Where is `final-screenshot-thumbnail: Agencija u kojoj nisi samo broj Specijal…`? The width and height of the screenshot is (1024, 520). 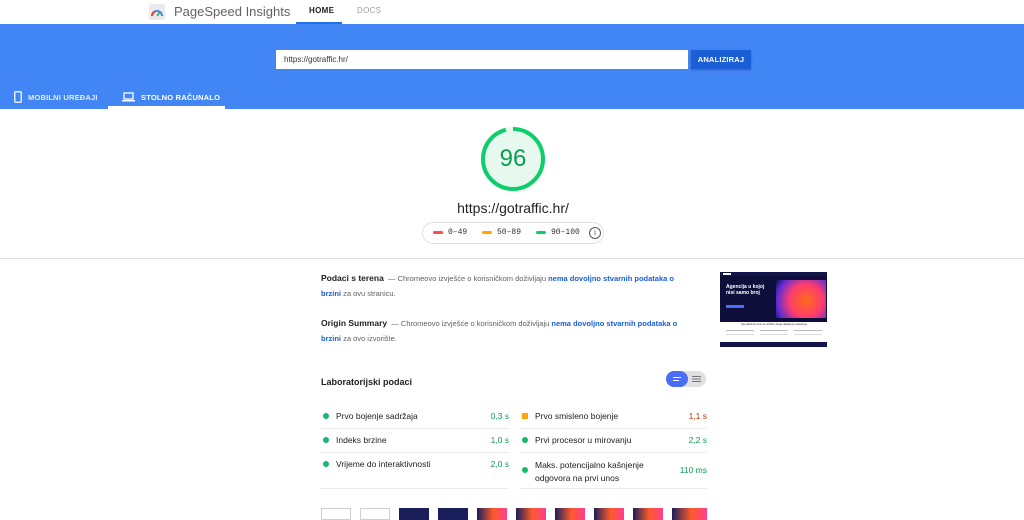
final-screenshot-thumbnail: Agencija u kojoj nisi samo broj Specijal… is located at coordinates (773, 309).